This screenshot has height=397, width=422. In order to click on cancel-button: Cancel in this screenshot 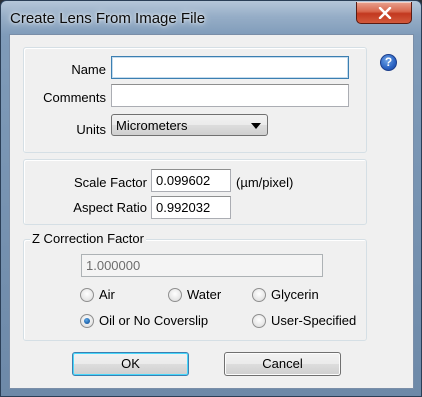, I will do `click(282, 364)`.